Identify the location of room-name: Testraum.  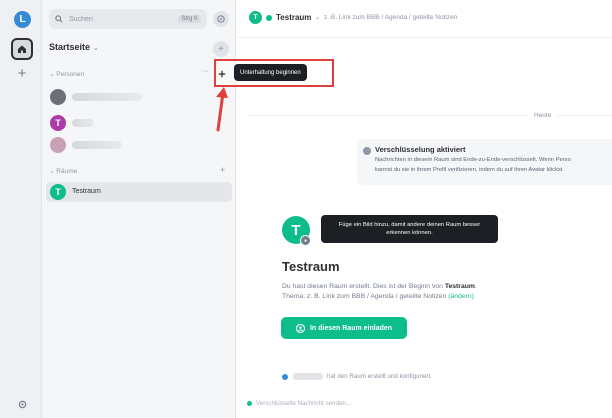
(86, 191).